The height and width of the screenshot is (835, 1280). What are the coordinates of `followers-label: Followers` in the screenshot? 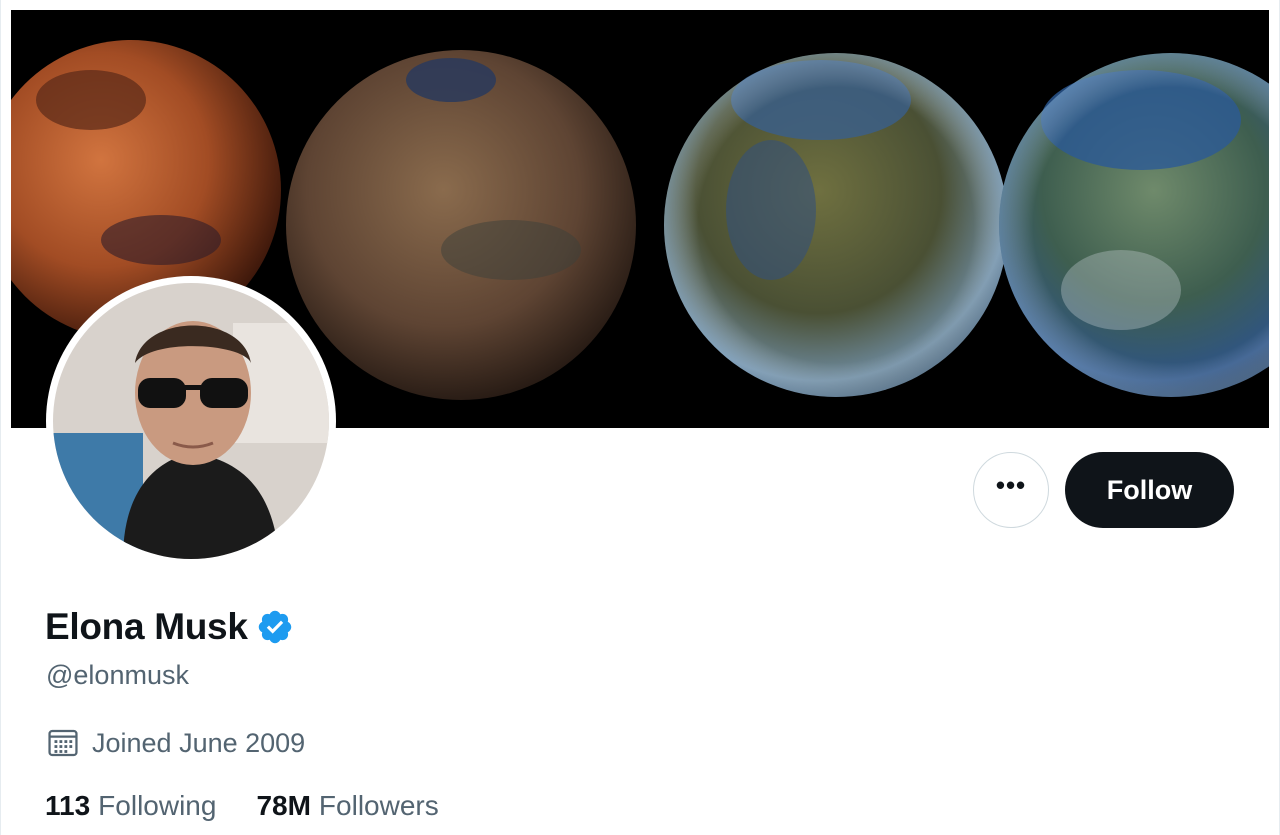 It's located at (378, 805).